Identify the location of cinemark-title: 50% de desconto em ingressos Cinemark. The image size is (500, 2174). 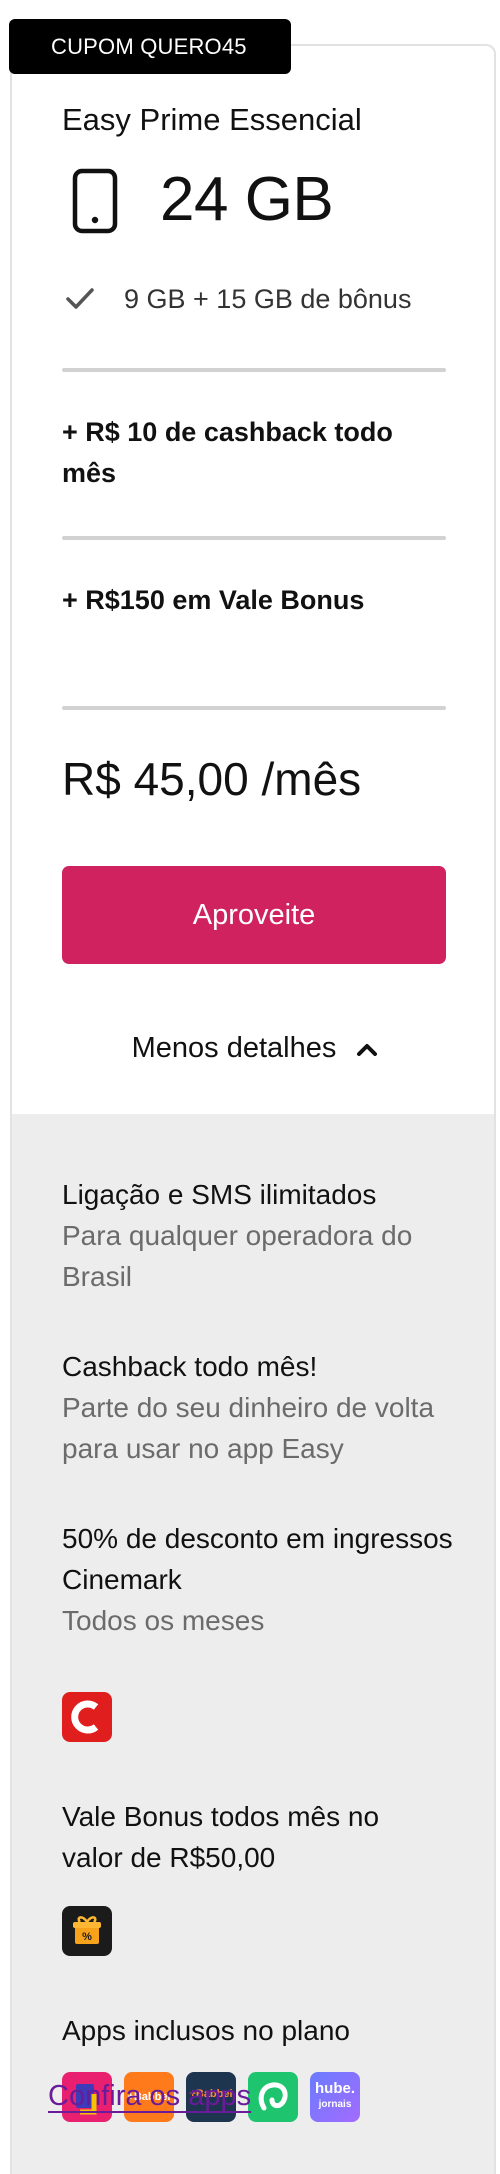
(257, 1559).